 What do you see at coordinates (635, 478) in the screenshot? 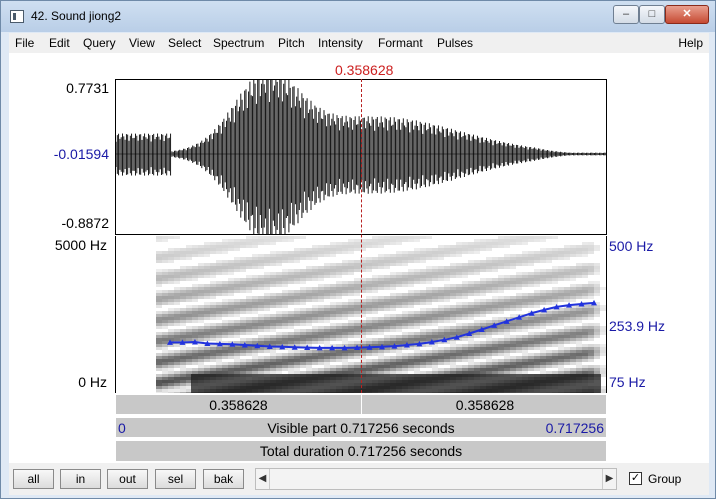
I see `group-checkbox: ✓` at bounding box center [635, 478].